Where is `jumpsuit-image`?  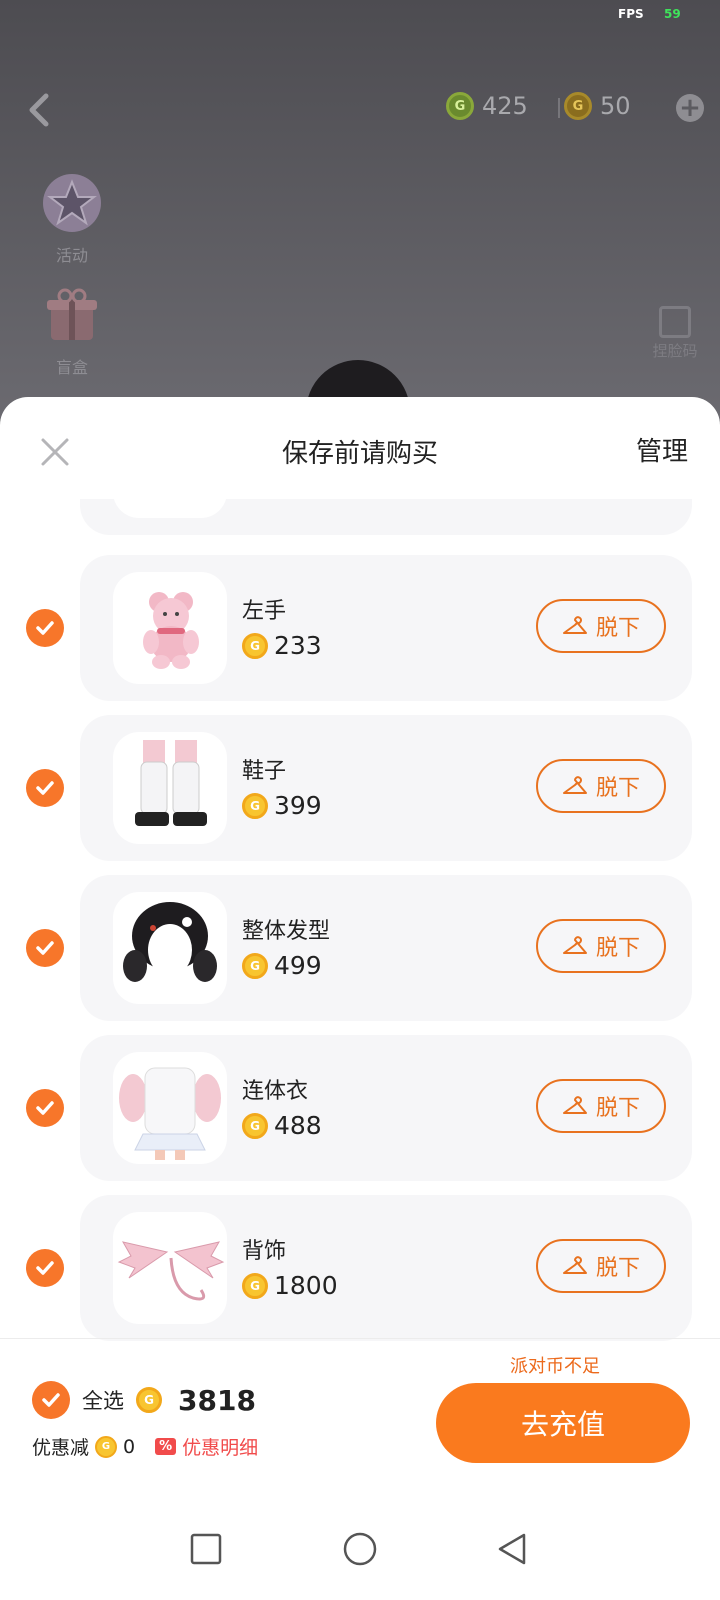
jumpsuit-image is located at coordinates (170, 1113).